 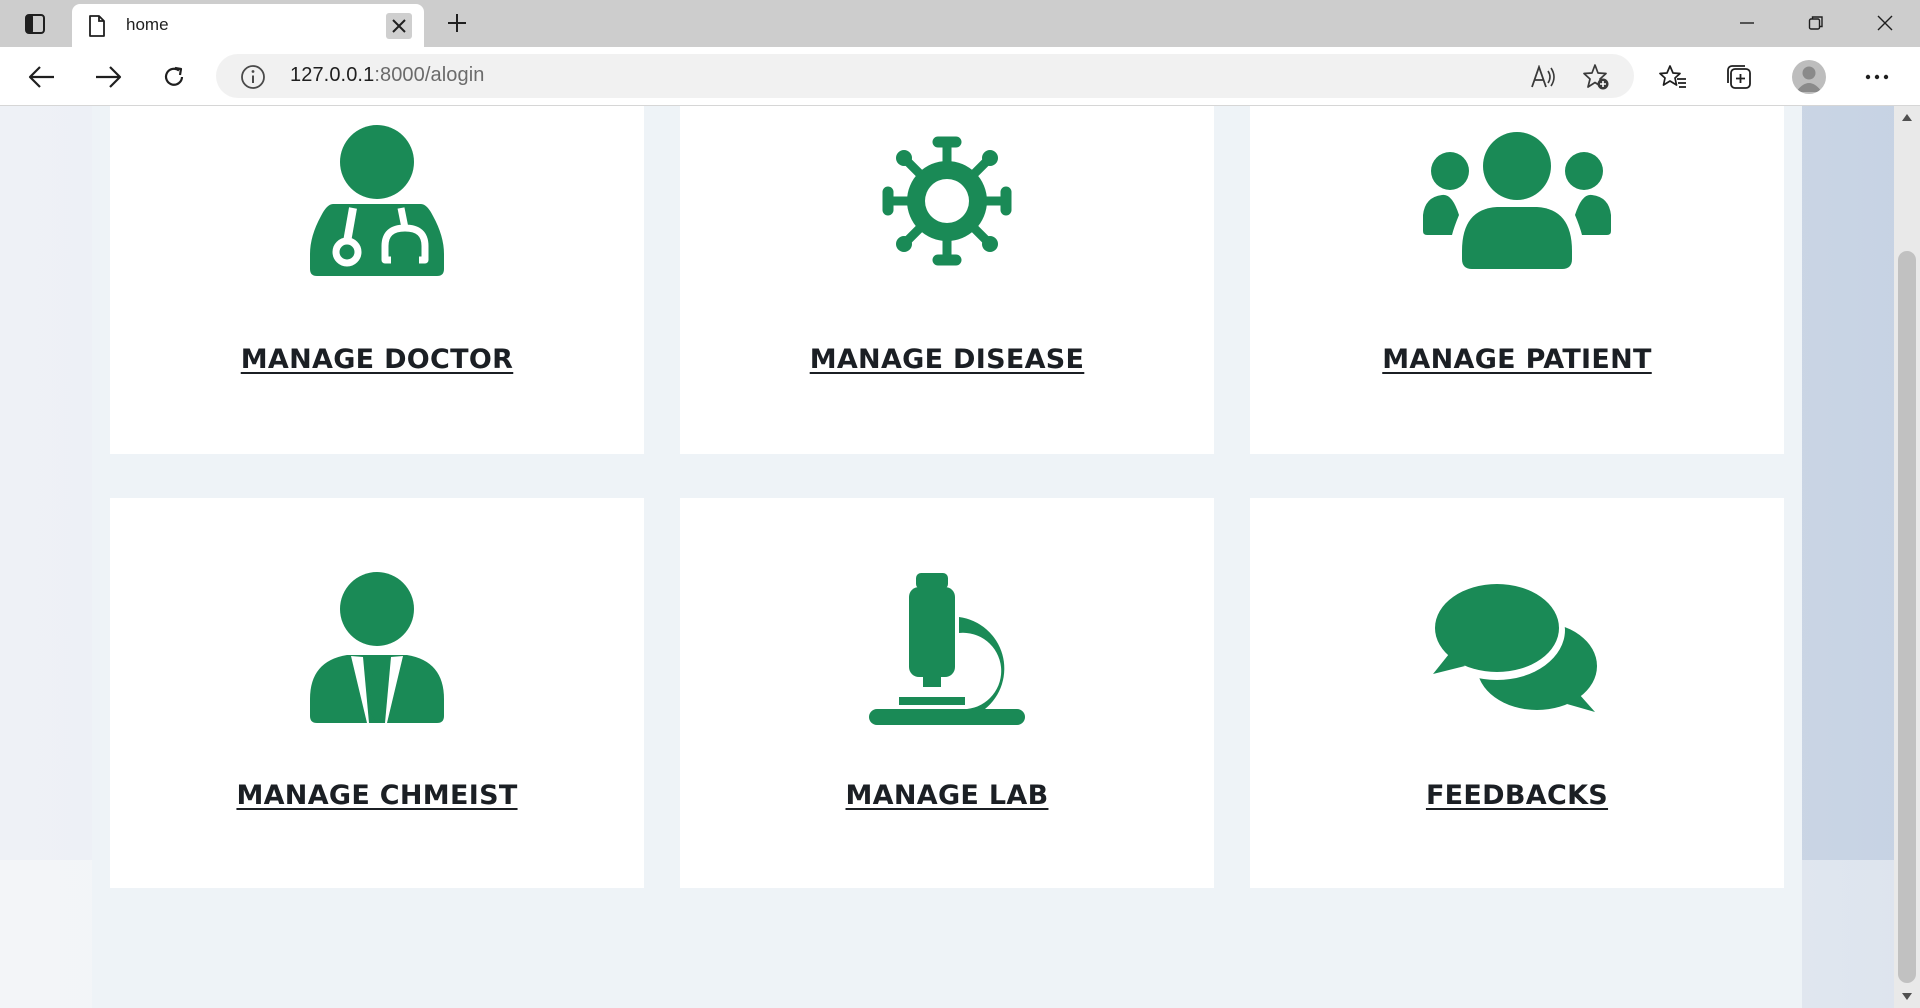 I want to click on url-text: 127.0.0.1:8000/alogin, so click(x=387, y=75).